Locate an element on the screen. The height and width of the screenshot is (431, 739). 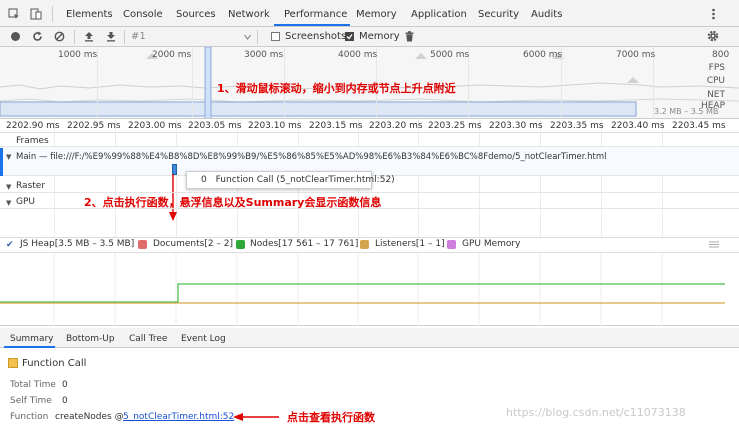
memory-checkbox is located at coordinates (349, 36).